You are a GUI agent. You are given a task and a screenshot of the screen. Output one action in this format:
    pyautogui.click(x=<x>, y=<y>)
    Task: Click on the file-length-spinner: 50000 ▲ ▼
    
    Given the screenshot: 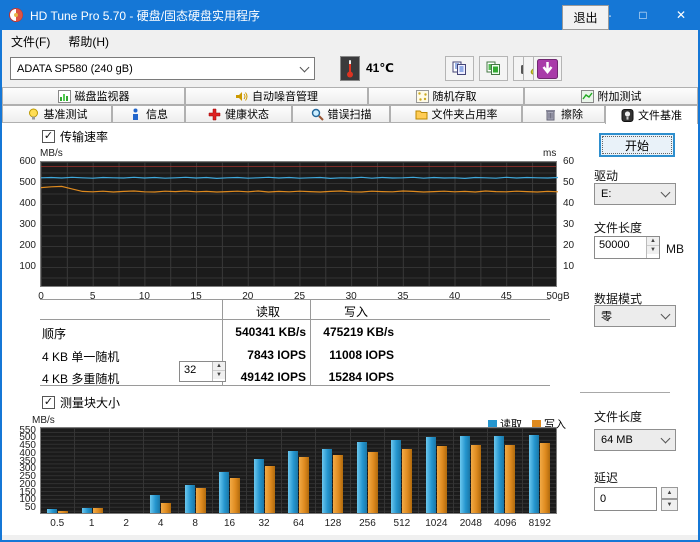 What is the action you would take?
    pyautogui.click(x=627, y=247)
    